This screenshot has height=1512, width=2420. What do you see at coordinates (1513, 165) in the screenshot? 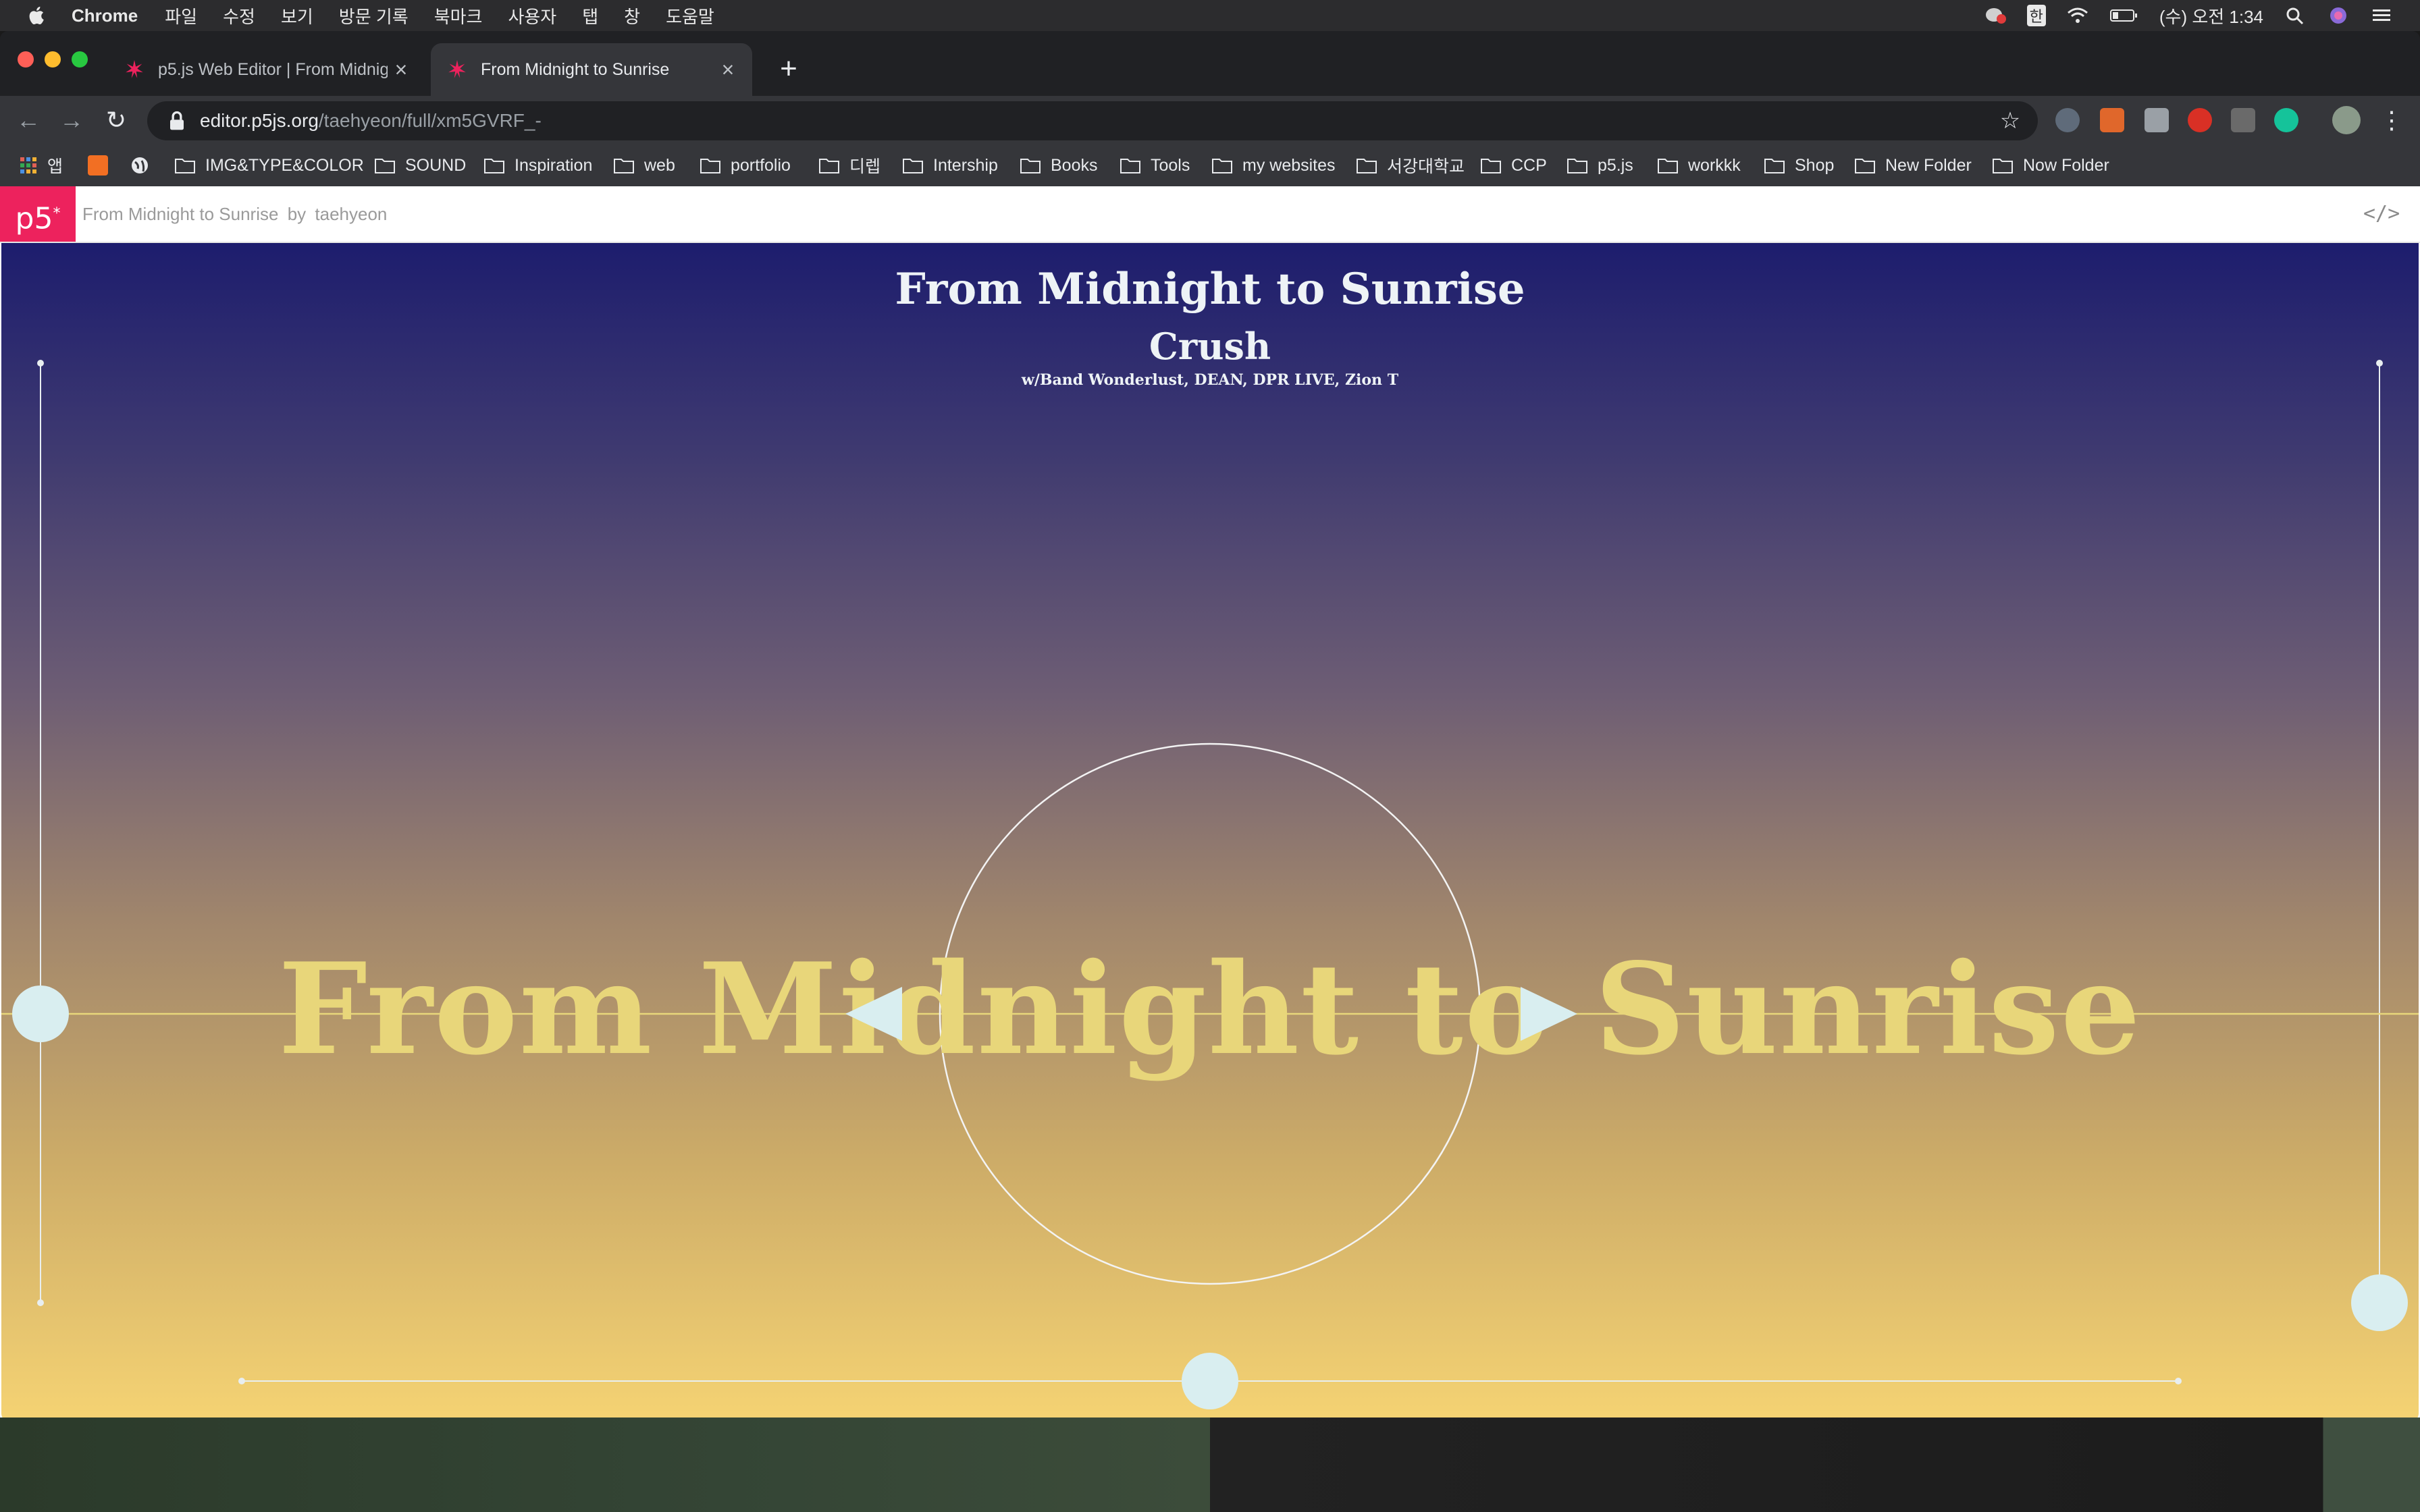
I see `bookmark-folder: CCP` at bounding box center [1513, 165].